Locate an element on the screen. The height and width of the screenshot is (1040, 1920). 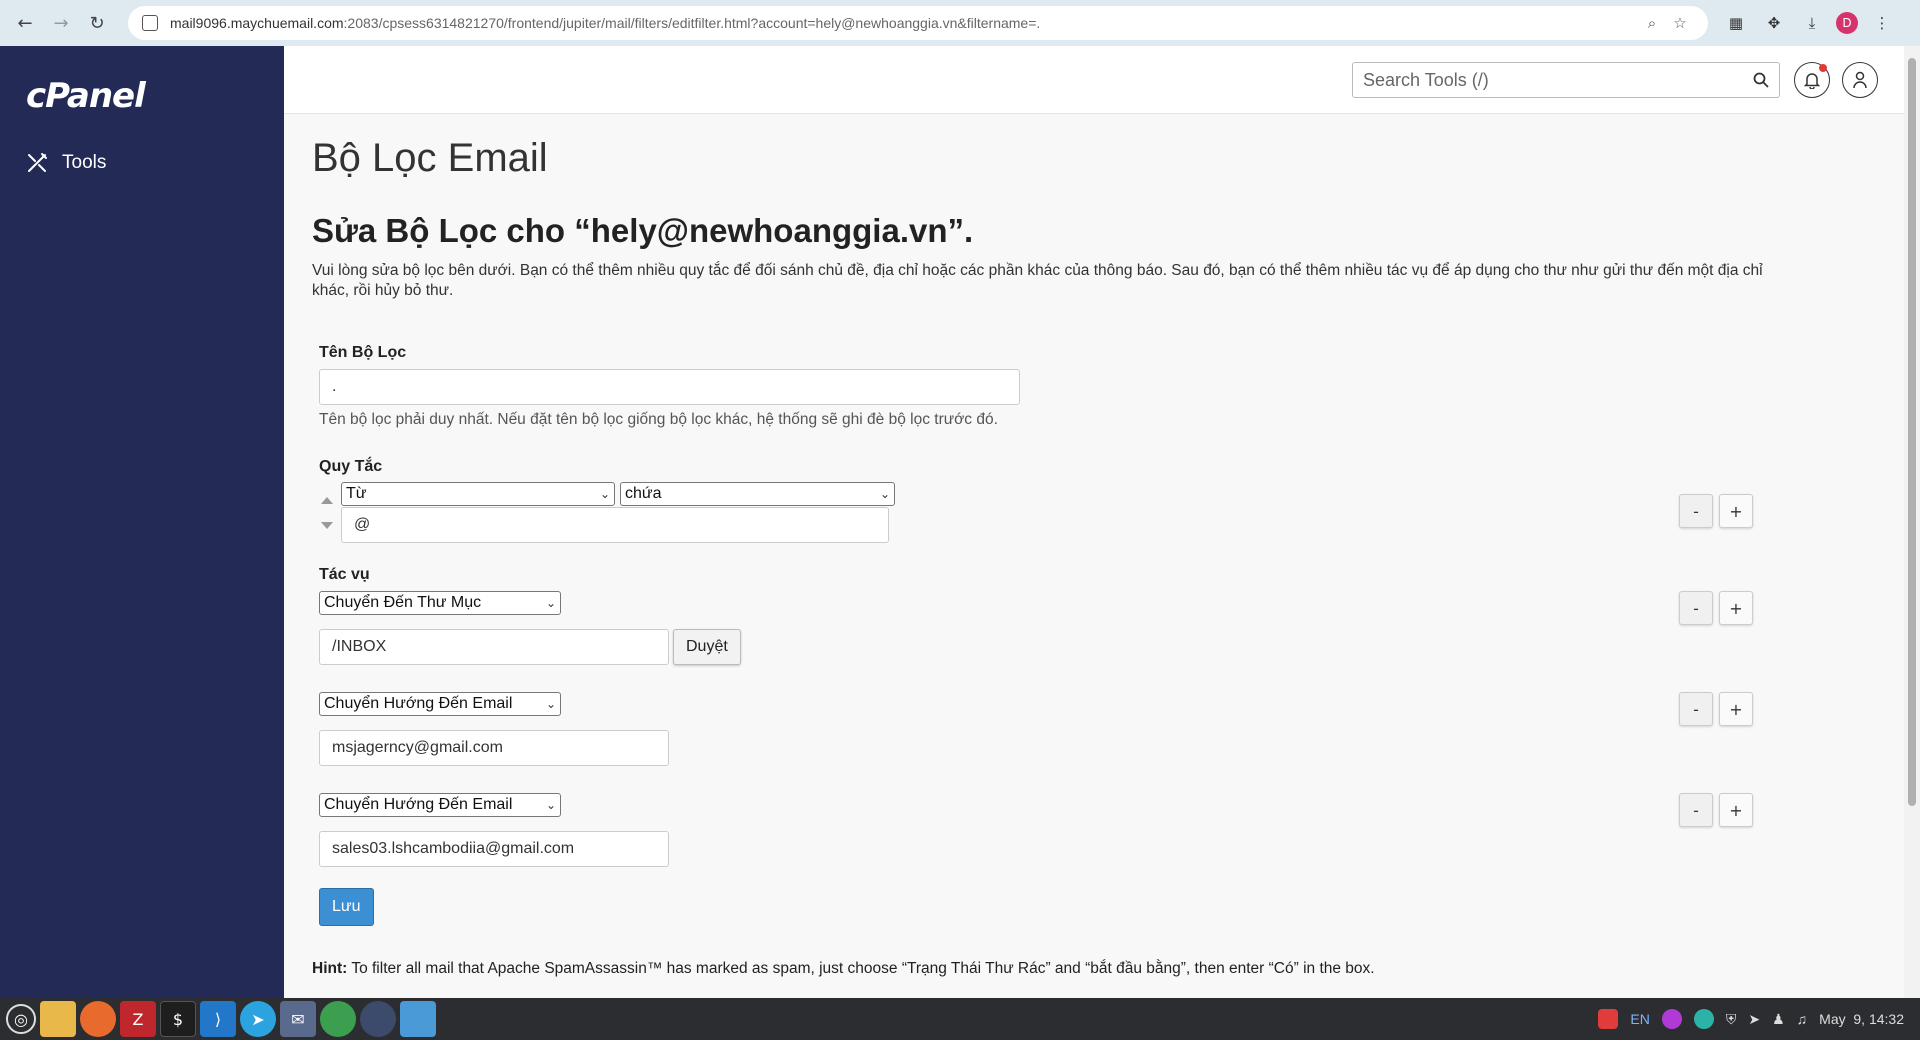
rules-label: Quy Tắc is located at coordinates (351, 466).